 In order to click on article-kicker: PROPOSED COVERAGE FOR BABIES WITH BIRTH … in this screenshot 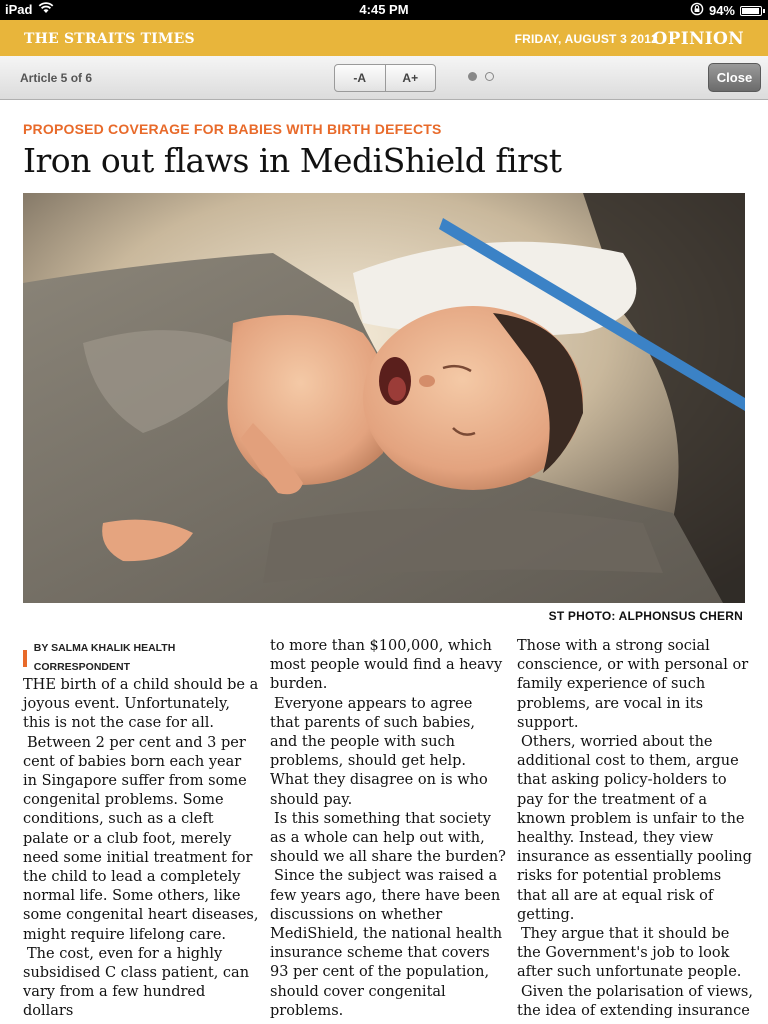, I will do `click(232, 129)`.